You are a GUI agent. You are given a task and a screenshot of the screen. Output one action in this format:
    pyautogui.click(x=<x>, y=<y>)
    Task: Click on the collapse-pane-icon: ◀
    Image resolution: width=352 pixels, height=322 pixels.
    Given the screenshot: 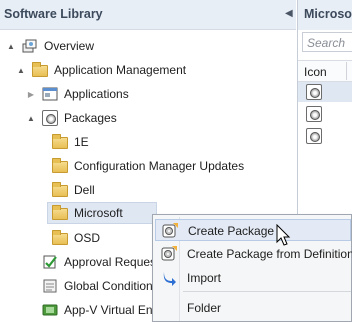 What is the action you would take?
    pyautogui.click(x=289, y=13)
    